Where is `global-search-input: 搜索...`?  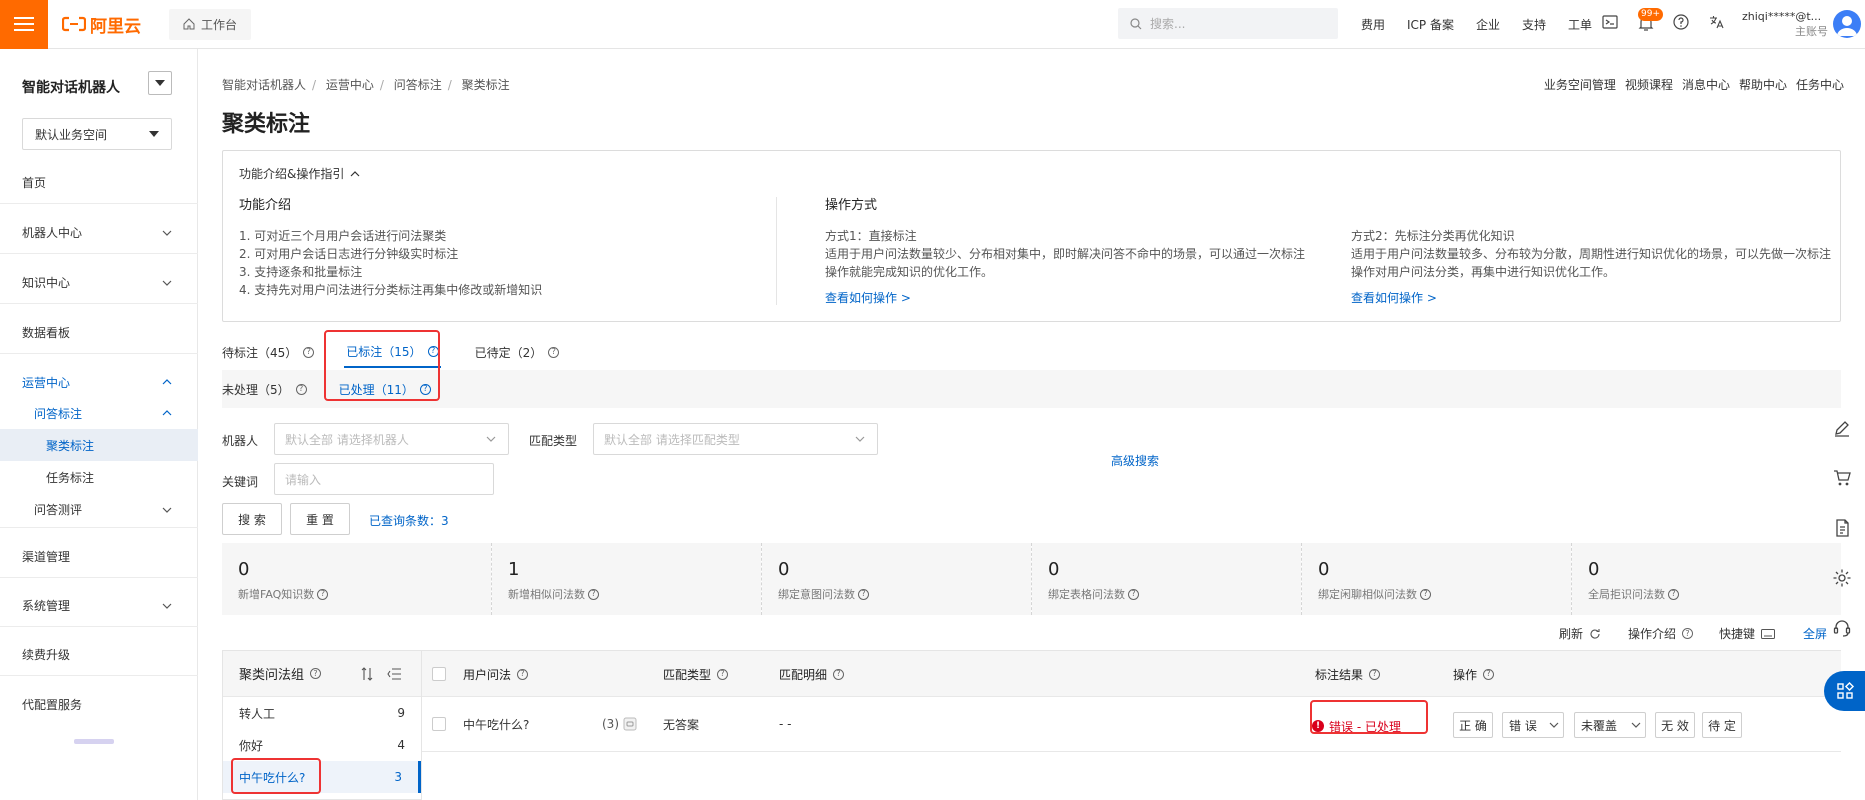
global-search-input: 搜索... is located at coordinates (1228, 23).